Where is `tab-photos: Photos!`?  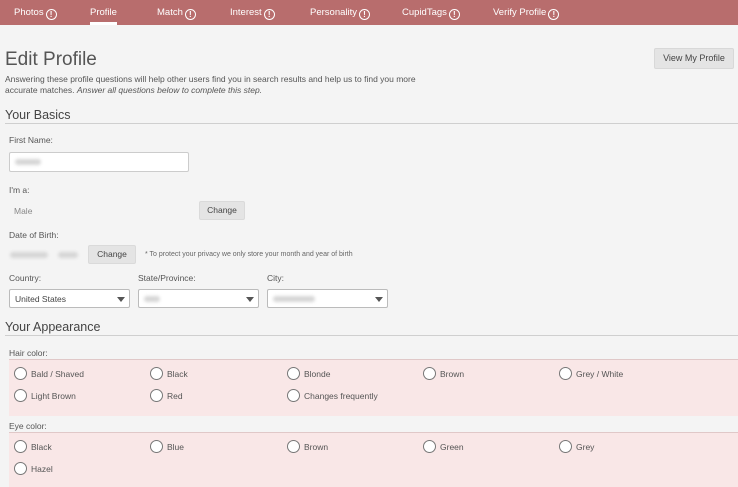 tab-photos: Photos! is located at coordinates (35, 12).